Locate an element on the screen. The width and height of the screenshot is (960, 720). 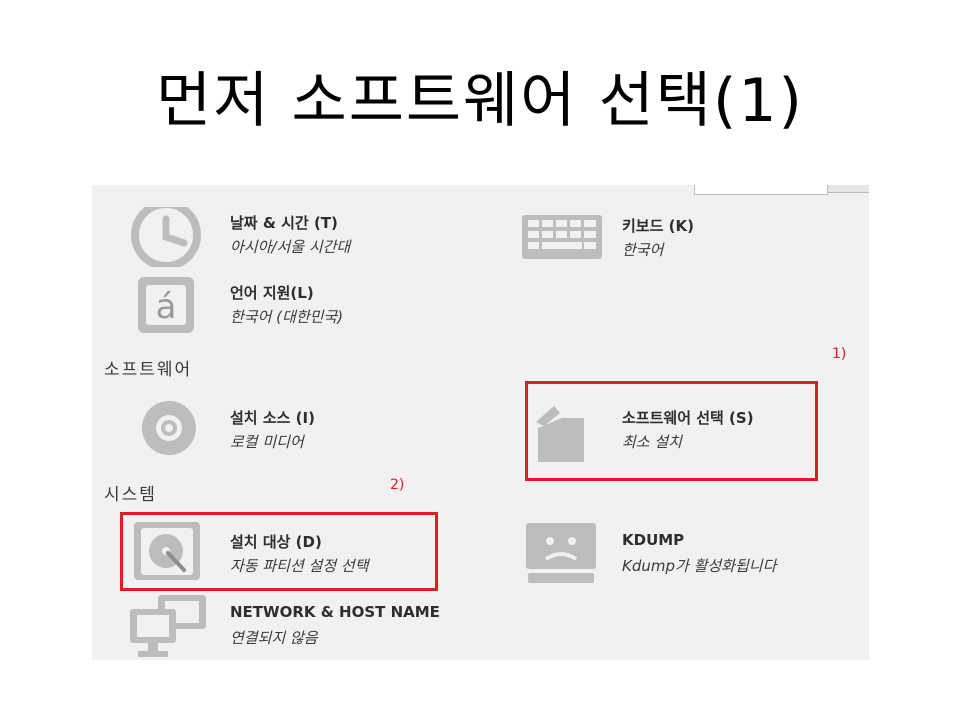
spoke-network-hostname-title: NETWORK & HOST NAME is located at coordinates (335, 612).